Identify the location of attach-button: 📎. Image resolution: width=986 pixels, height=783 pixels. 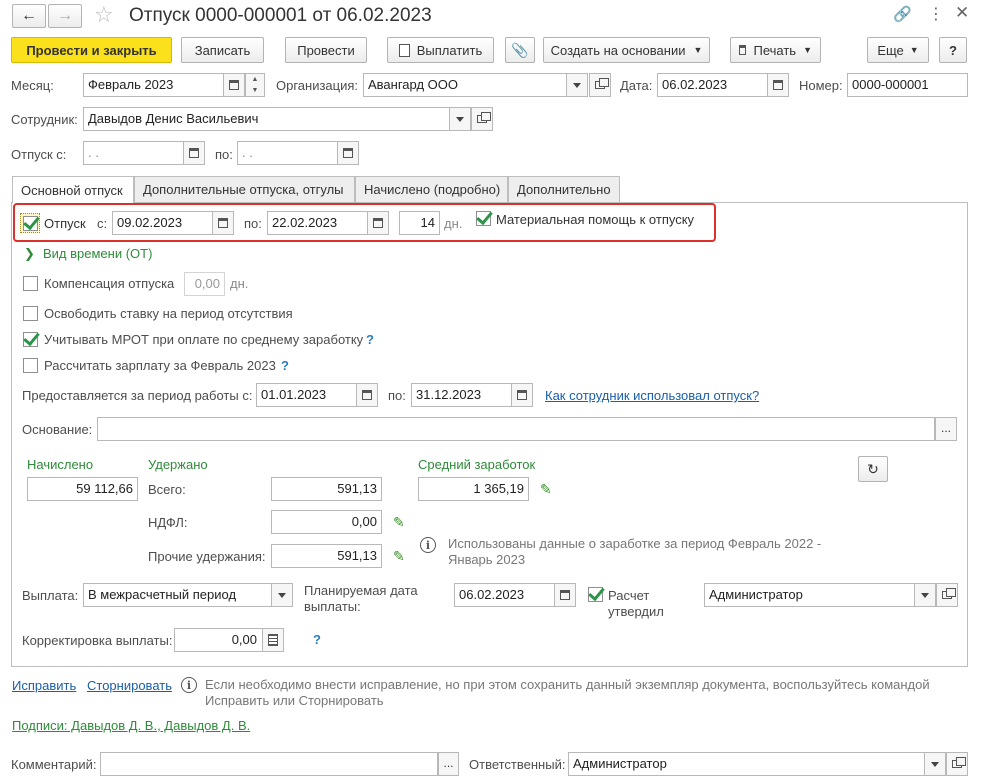
(520, 50).